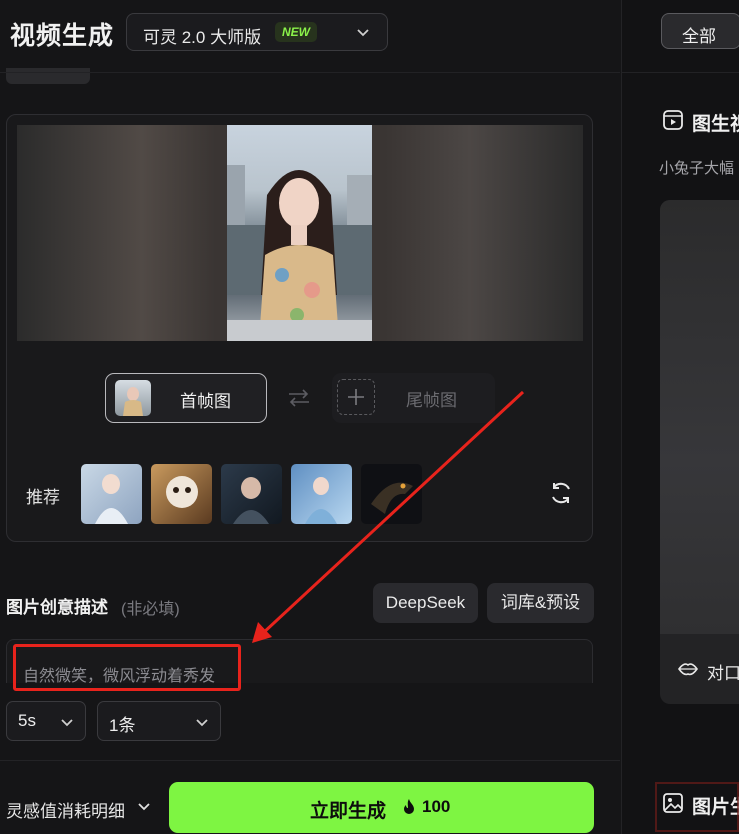 This screenshot has height=834, width=739. I want to click on duration-value: 5s, so click(27, 720).